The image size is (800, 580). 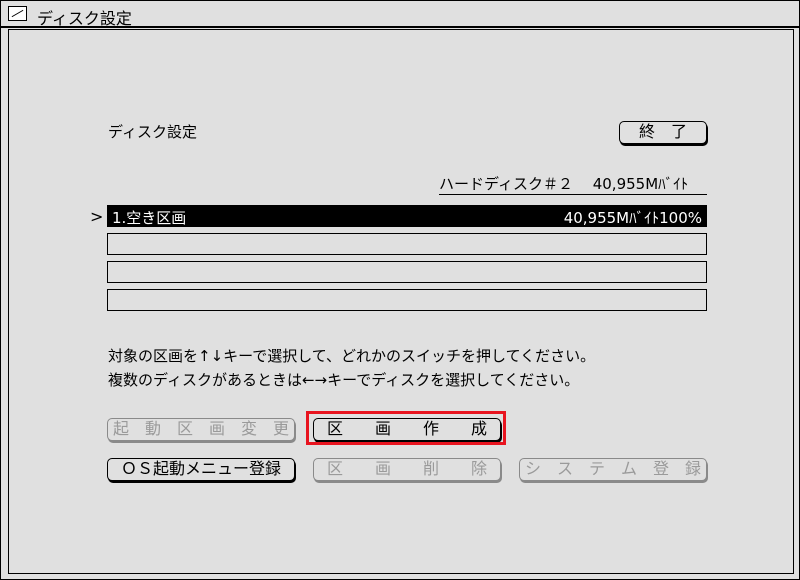 What do you see at coordinates (573, 194) in the screenshot?
I see `disk-label-underline` at bounding box center [573, 194].